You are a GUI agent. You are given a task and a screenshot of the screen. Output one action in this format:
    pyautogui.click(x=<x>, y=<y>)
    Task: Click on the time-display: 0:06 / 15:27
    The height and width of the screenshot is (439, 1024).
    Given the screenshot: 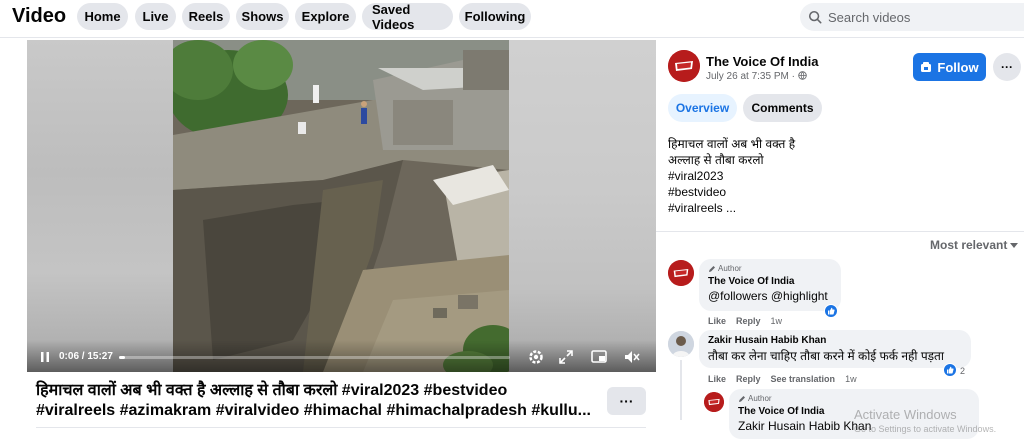 What is the action you would take?
    pyautogui.click(x=86, y=356)
    